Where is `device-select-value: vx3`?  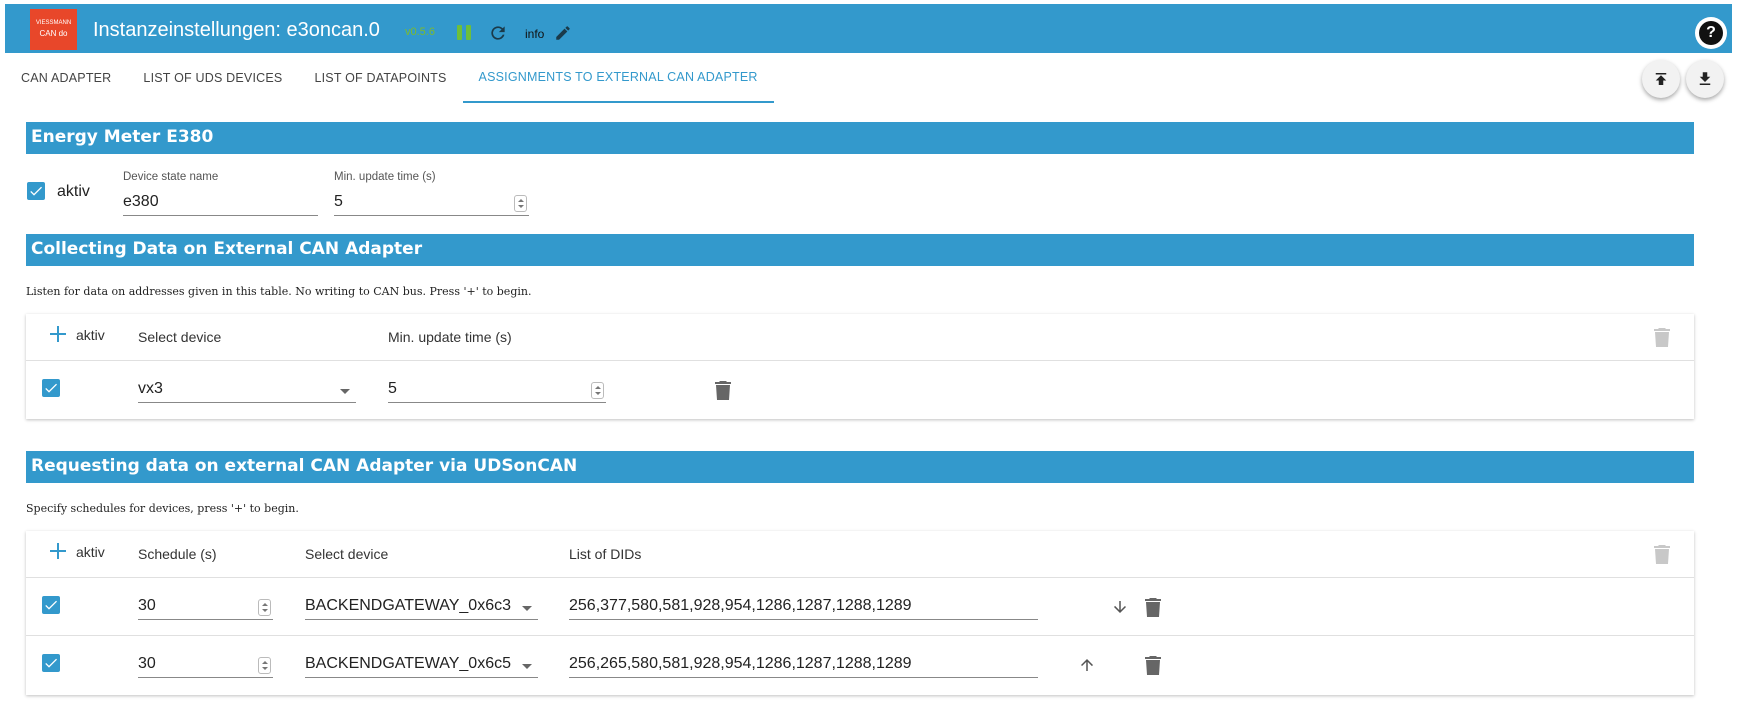
device-select-value: vx3 is located at coordinates (150, 388).